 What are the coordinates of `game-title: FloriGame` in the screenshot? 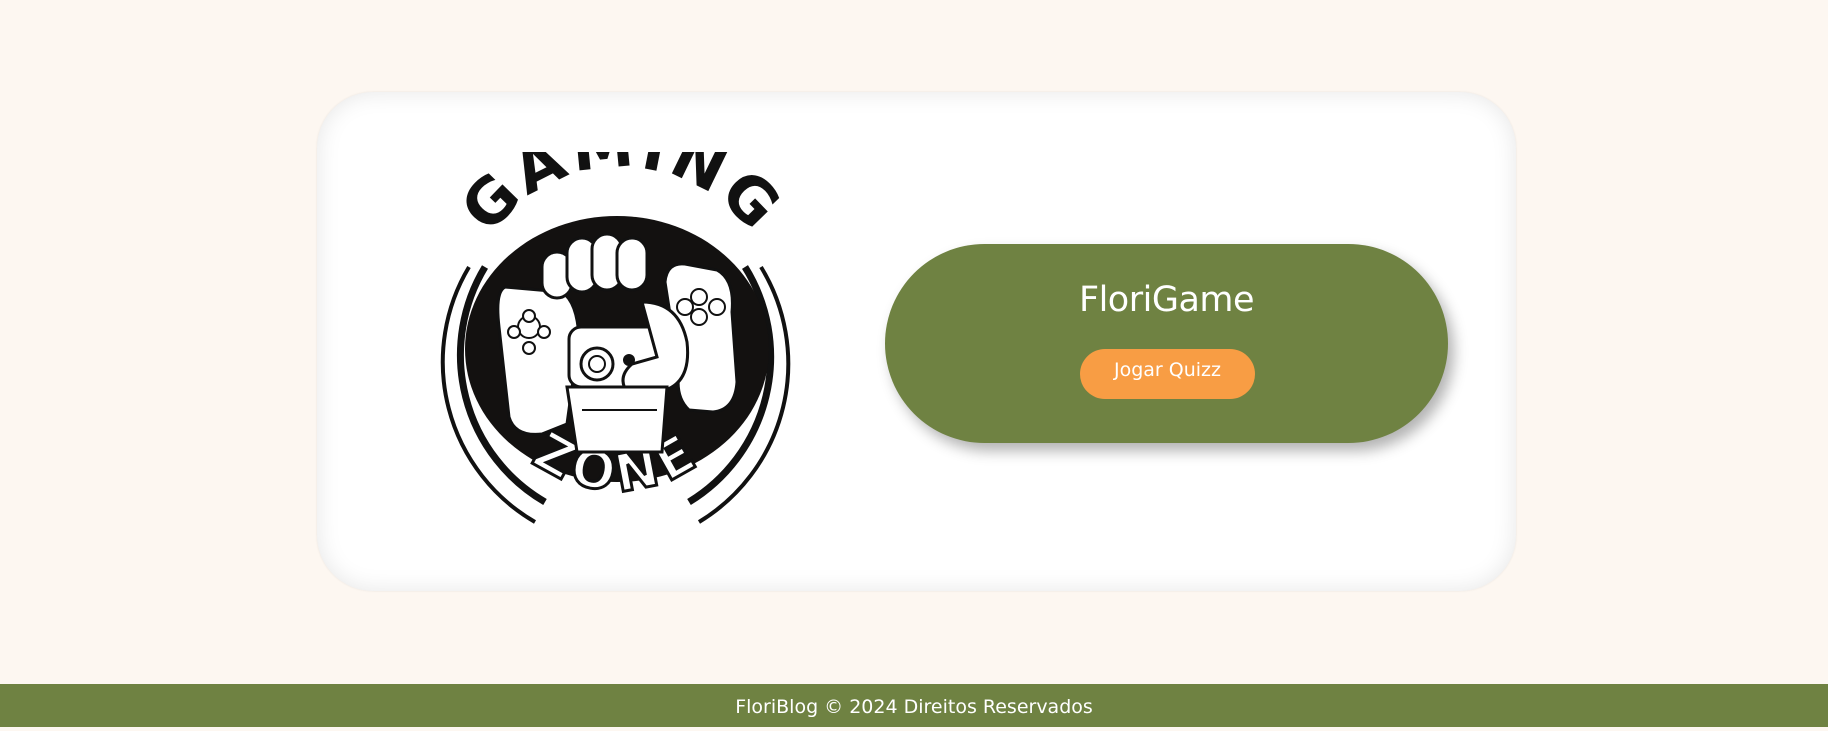 It's located at (1166, 300).